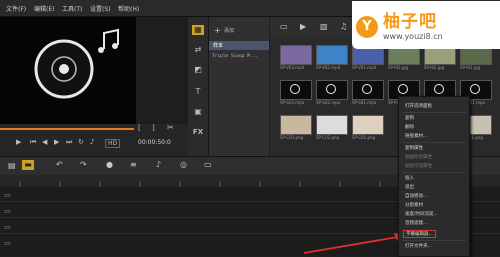 The height and width of the screenshot is (257, 500). What do you see at coordinates (113, 143) in the screenshot?
I see `hd-icon: HD` at bounding box center [113, 143].